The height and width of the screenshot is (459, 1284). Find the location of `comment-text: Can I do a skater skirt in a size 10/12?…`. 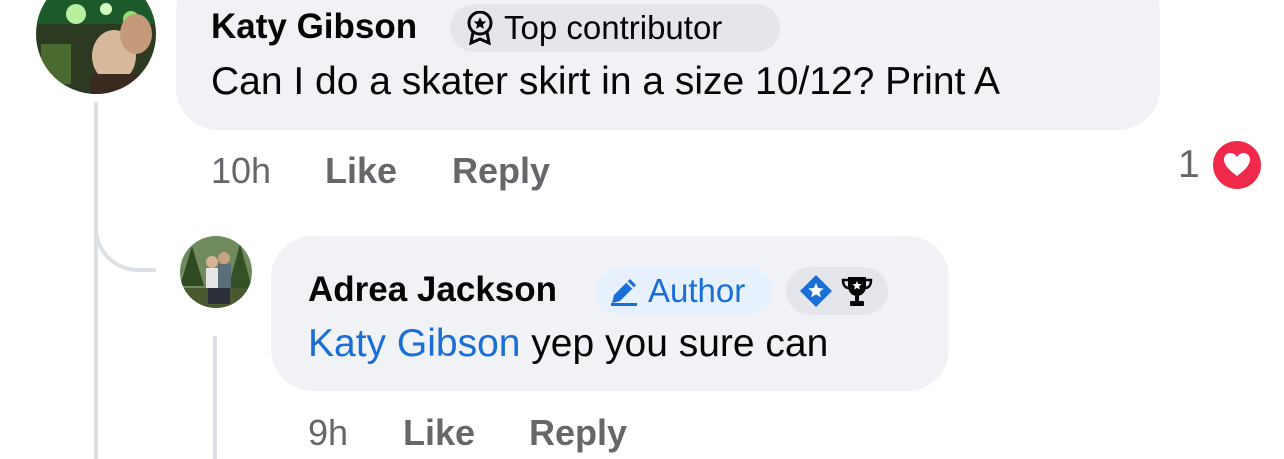

comment-text: Can I do a skater skirt in a size 10/12?… is located at coordinates (606, 81).